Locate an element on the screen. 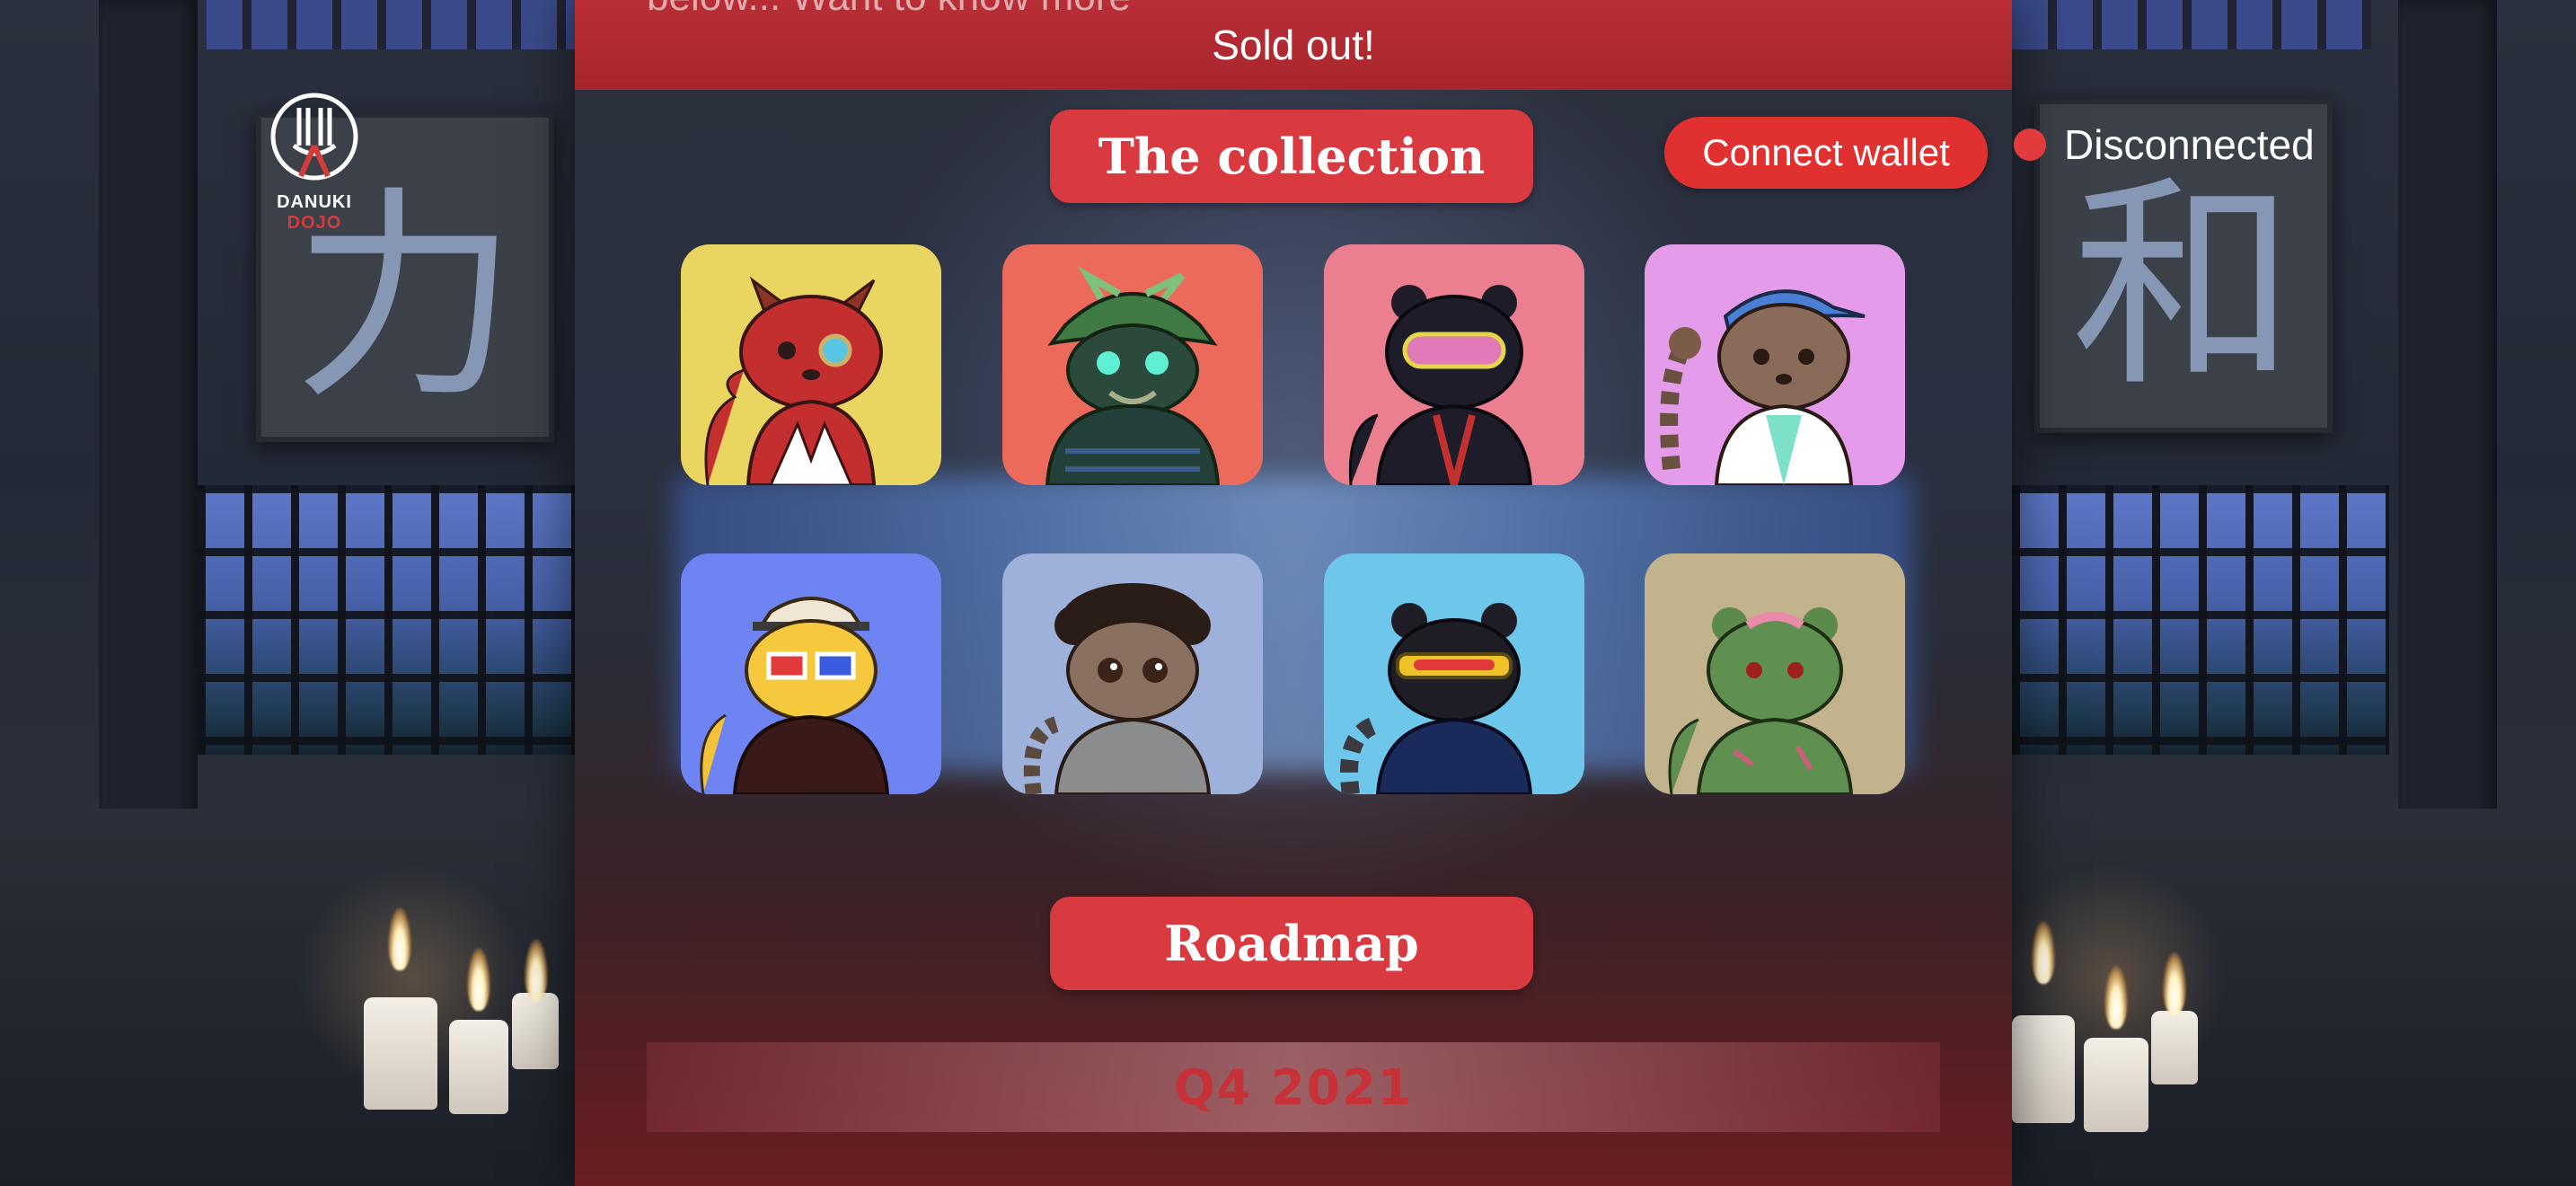 This screenshot has height=1186, width=2576. nft-card-zombie-tanuki is located at coordinates (1775, 673).